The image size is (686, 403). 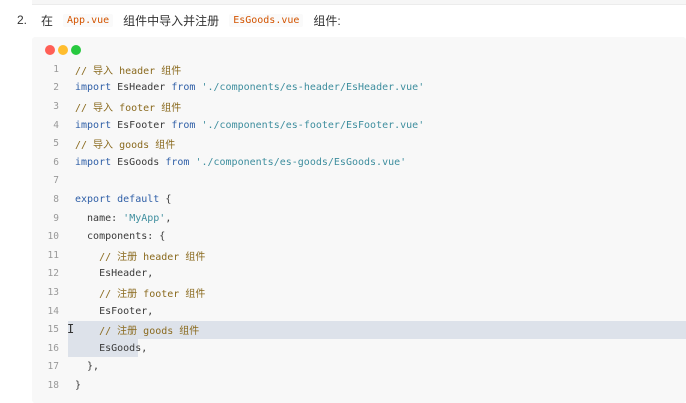 I want to click on code-text: // 注册 goods 组件, so click(x=137, y=329).